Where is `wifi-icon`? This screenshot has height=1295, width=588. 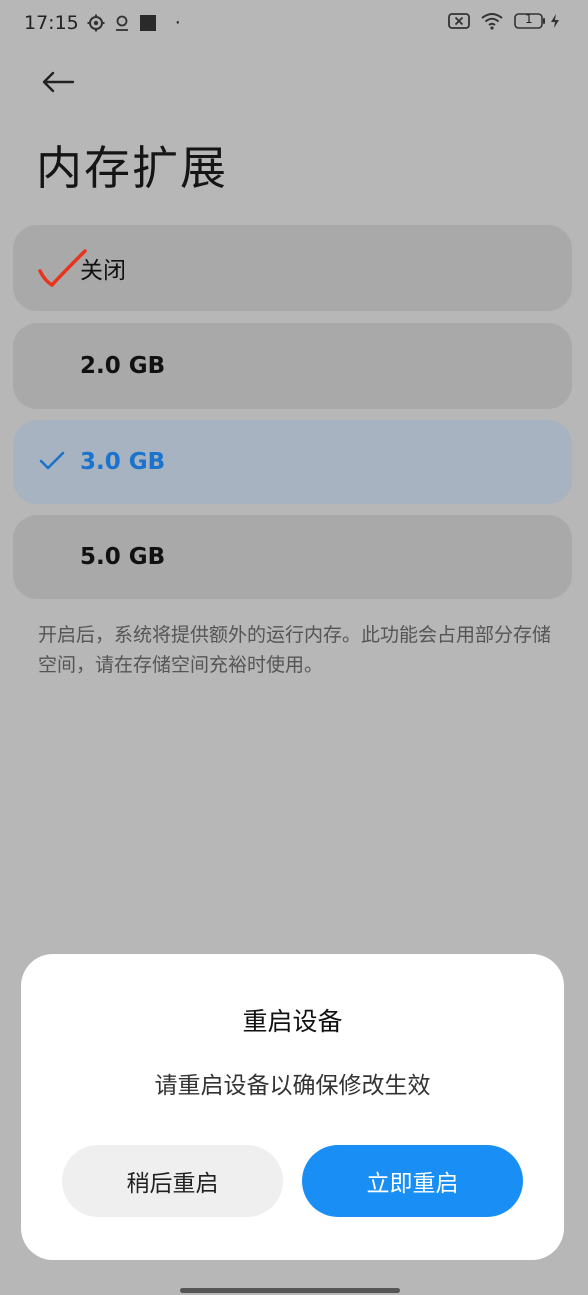
wifi-icon is located at coordinates (492, 21).